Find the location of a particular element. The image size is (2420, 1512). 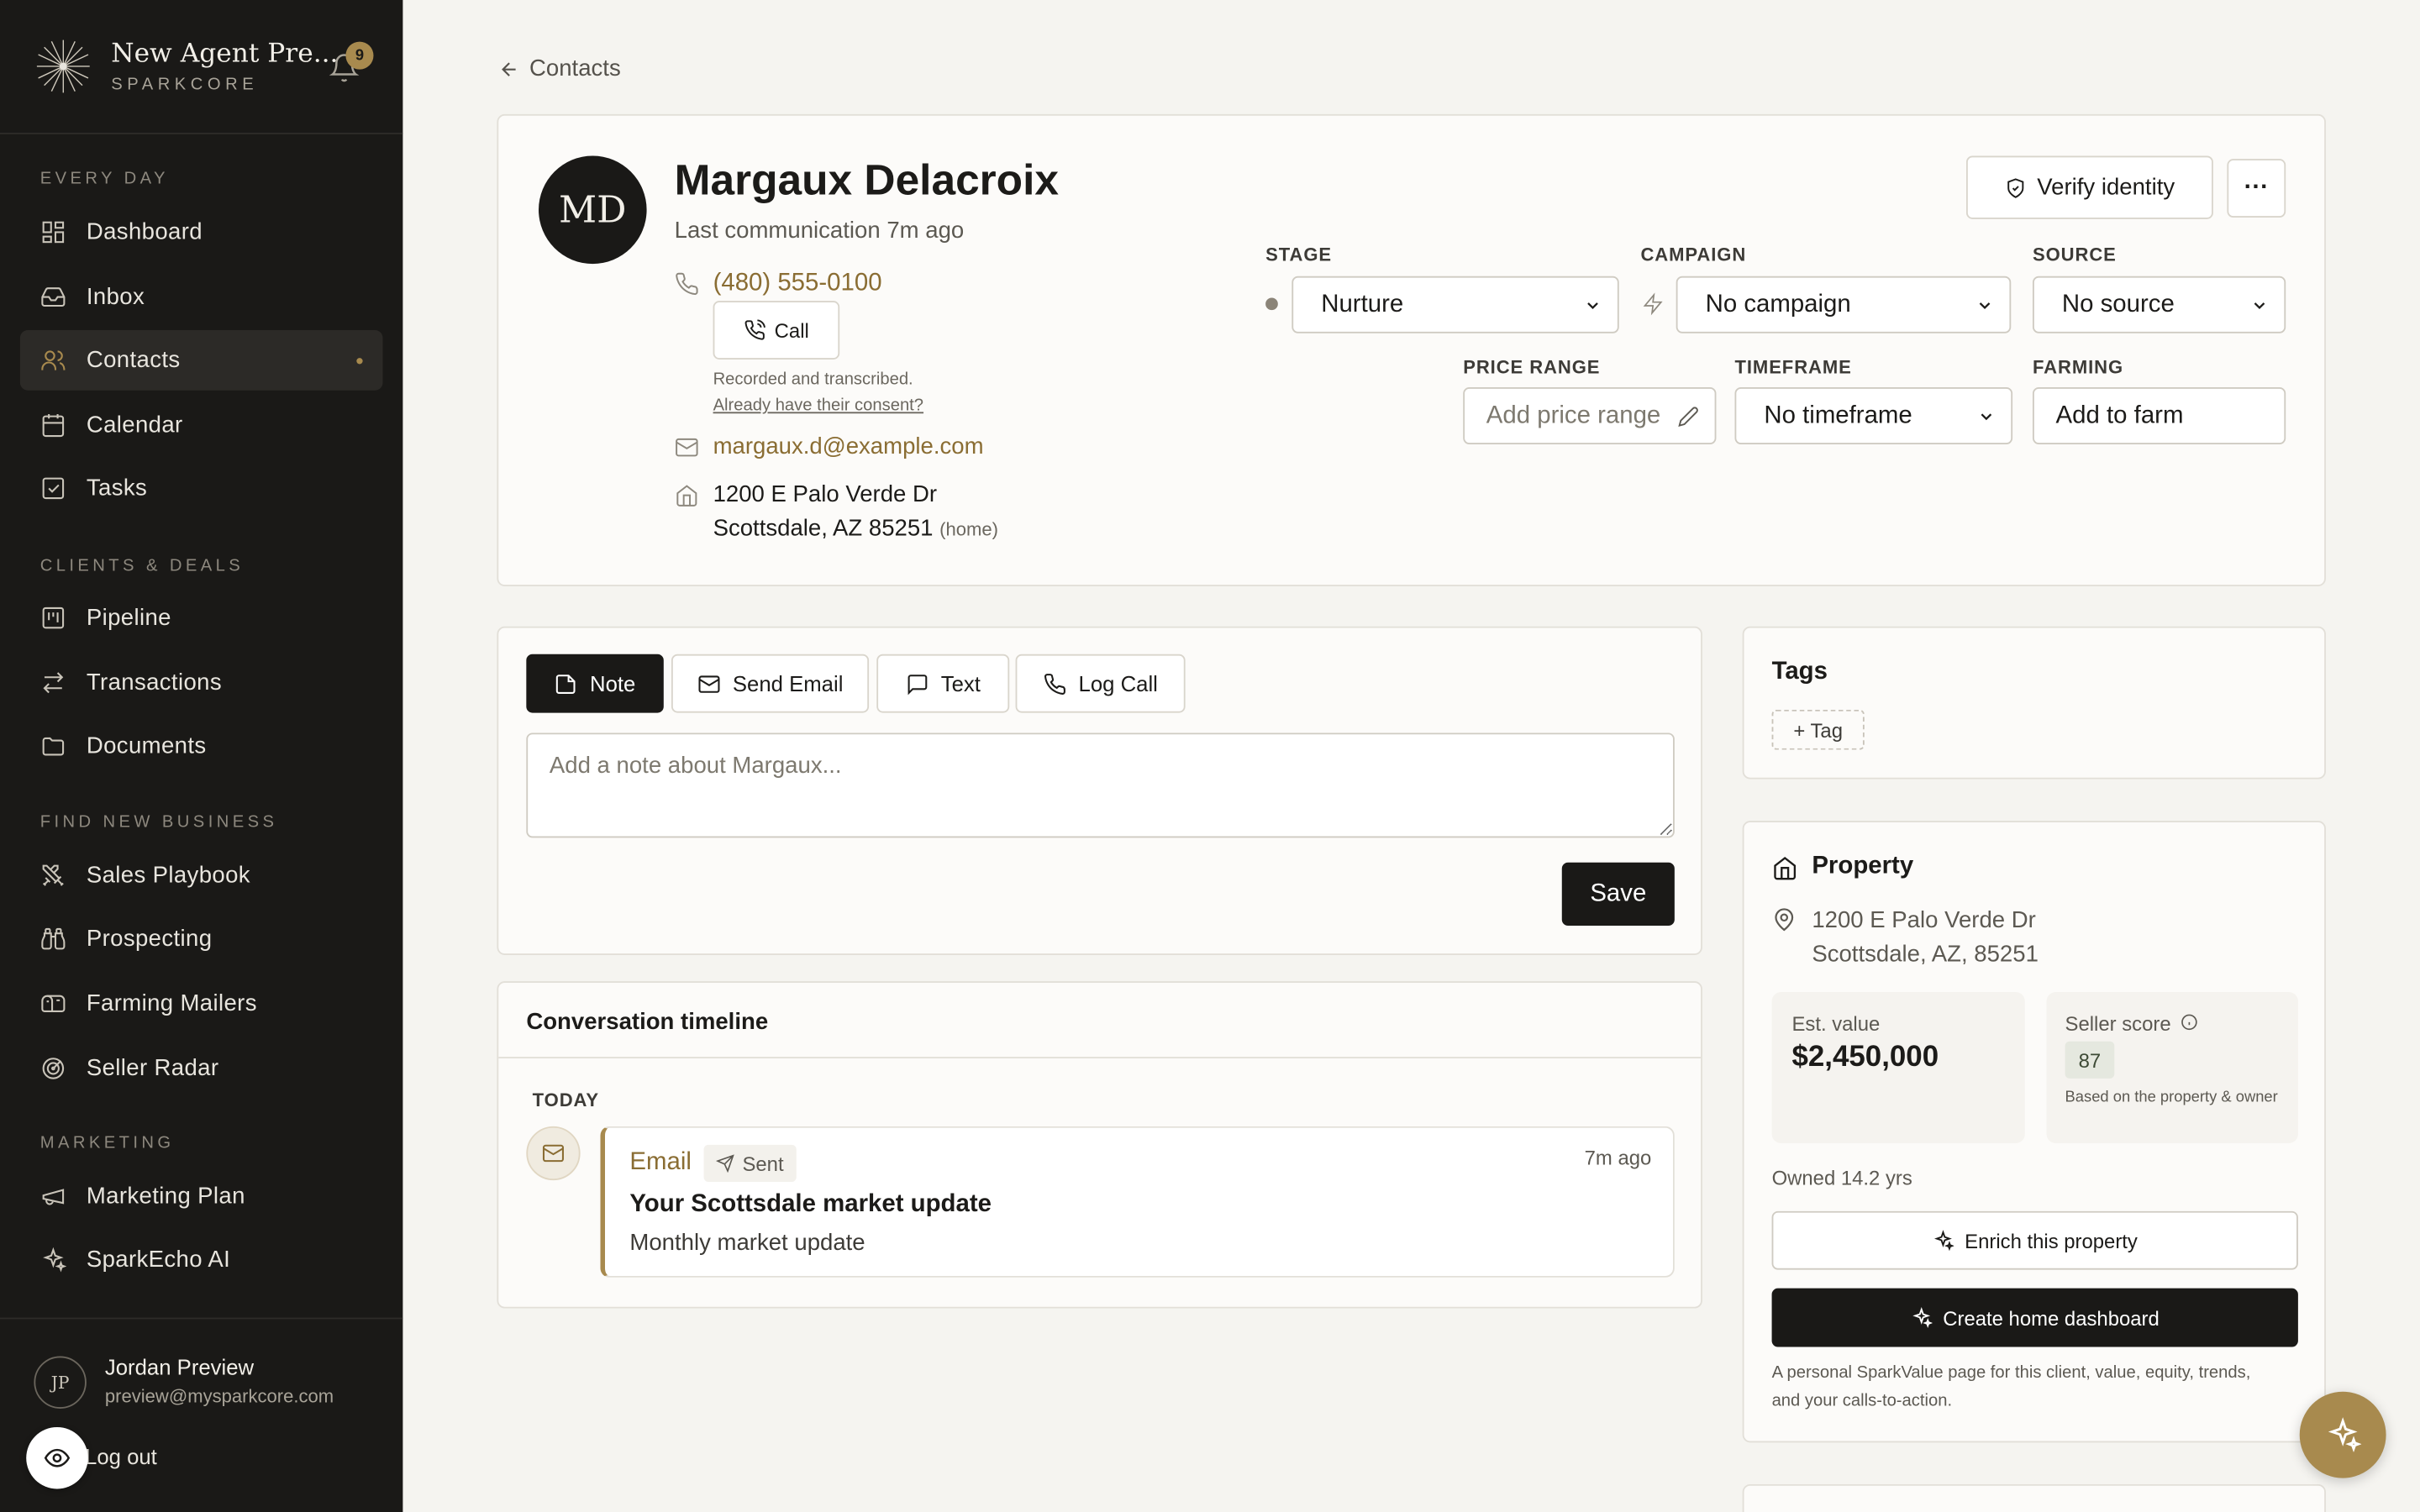

tab-note: Note is located at coordinates (595, 683).